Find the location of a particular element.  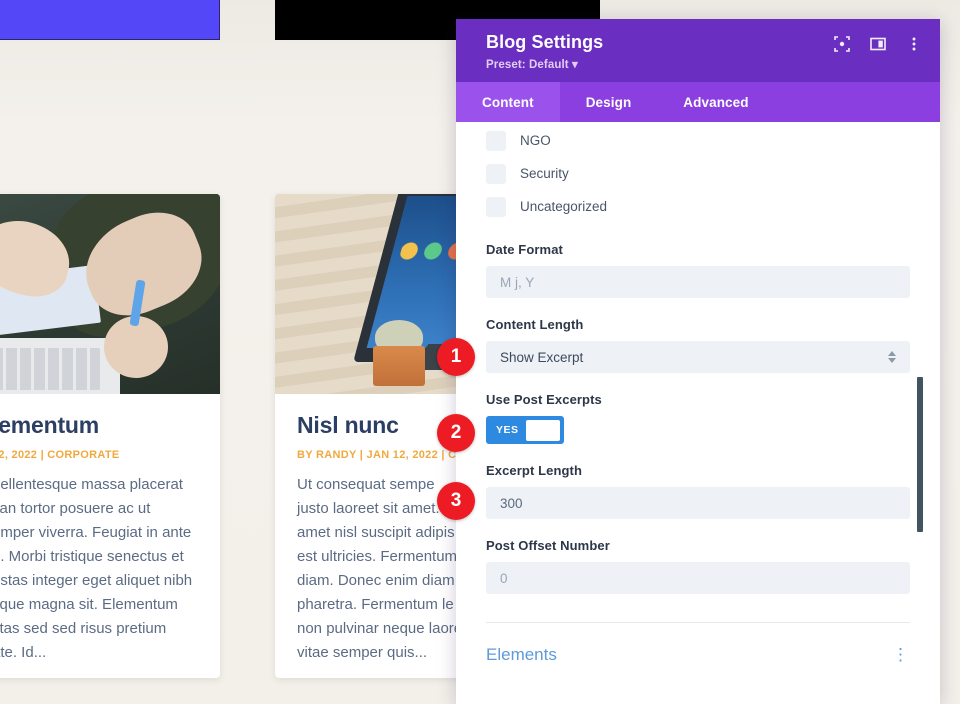

panel-header-titles: Blog Settings Preset: Default ▾ is located at coordinates (544, 51).